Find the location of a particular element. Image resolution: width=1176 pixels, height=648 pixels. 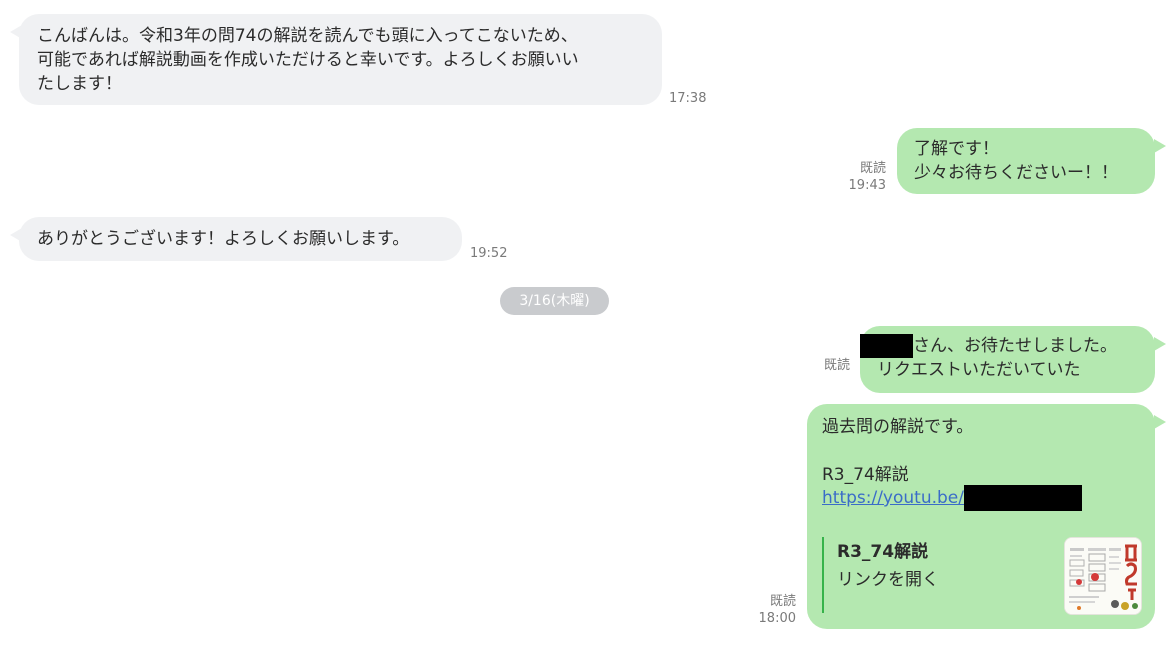

read-receipt: 既読 is located at coordinates (837, 365).